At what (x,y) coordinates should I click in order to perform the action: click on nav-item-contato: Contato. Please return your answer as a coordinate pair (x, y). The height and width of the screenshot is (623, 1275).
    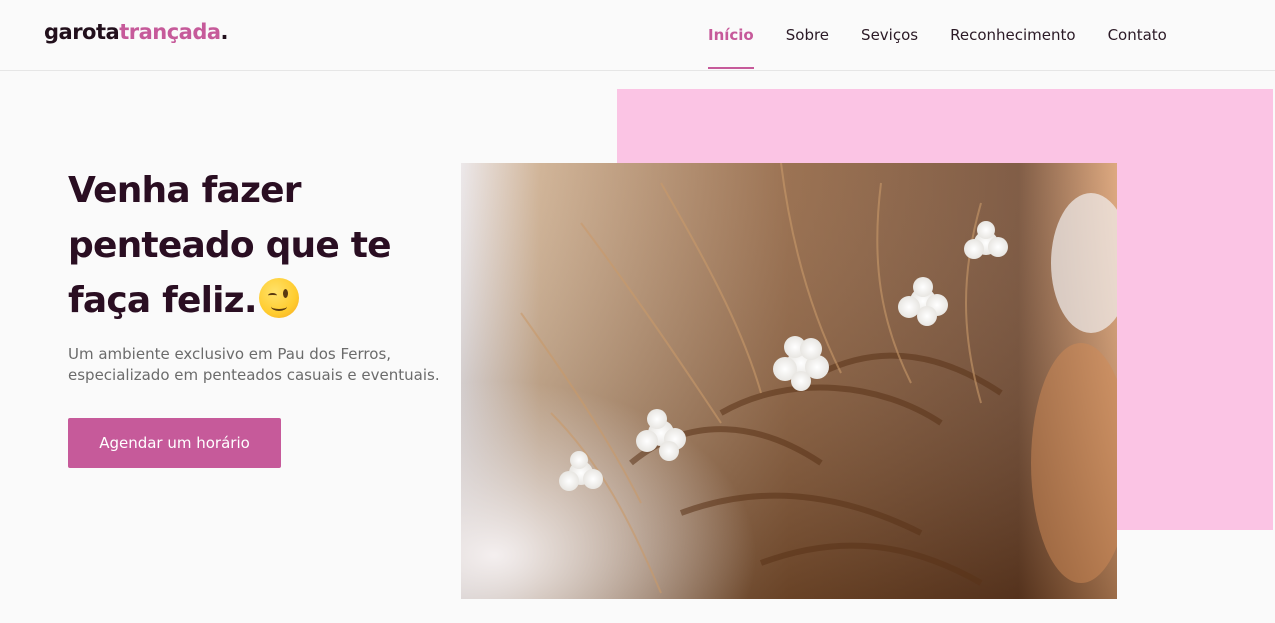
    Looking at the image, I should click on (1137, 35).